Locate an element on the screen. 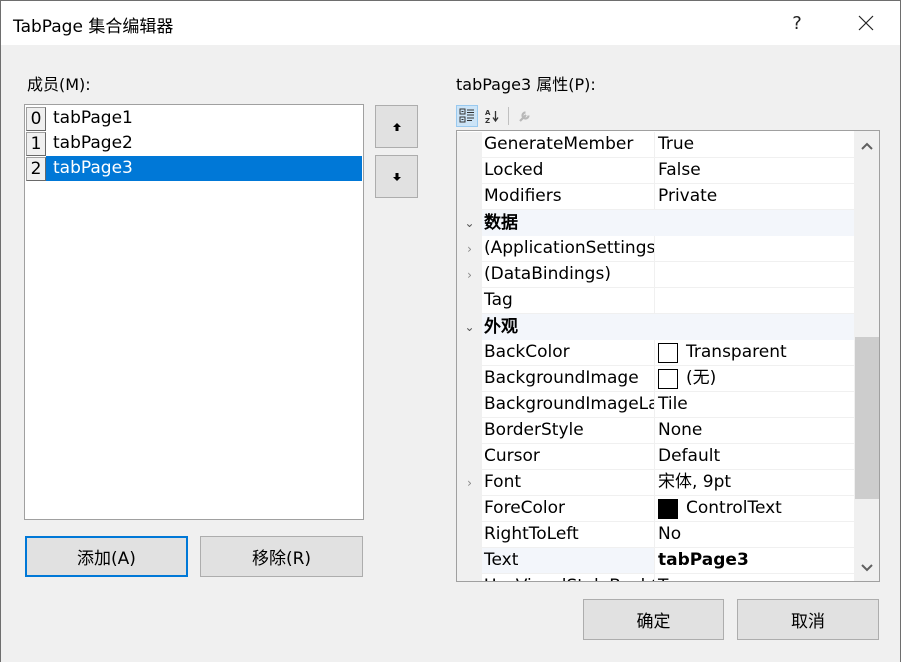 This screenshot has width=901, height=662. remove-button: 移除(R) is located at coordinates (281, 556).